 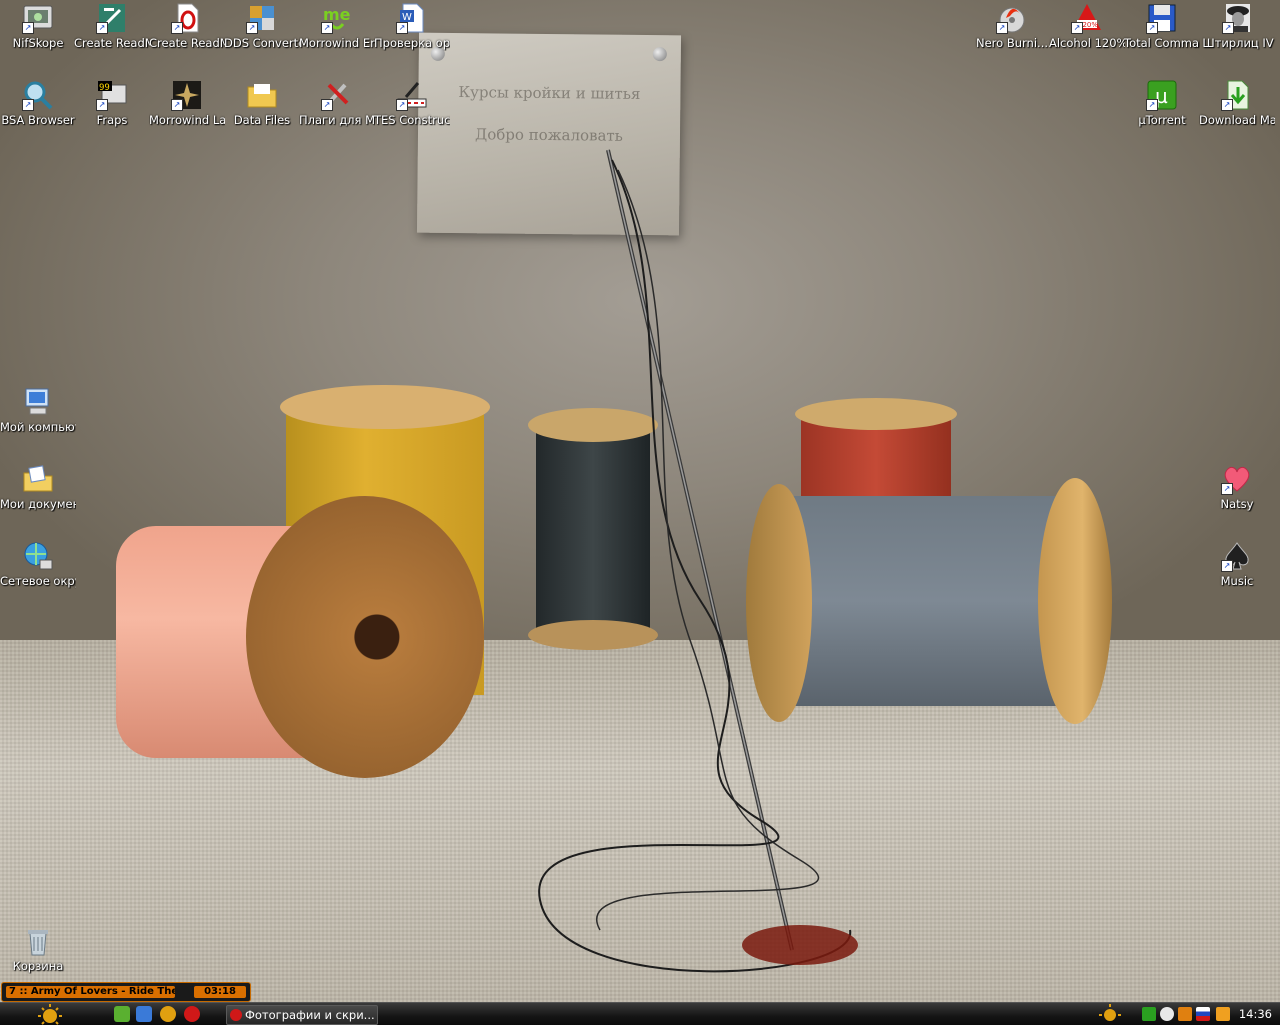 I want to click on desktop-icon-my-computer: Мой компьютер, so click(x=38, y=410).